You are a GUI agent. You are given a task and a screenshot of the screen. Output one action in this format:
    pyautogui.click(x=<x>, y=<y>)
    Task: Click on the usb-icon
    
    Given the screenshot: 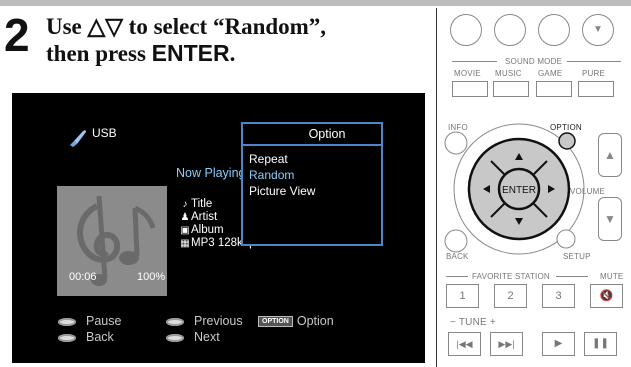 What is the action you would take?
    pyautogui.click(x=78, y=138)
    